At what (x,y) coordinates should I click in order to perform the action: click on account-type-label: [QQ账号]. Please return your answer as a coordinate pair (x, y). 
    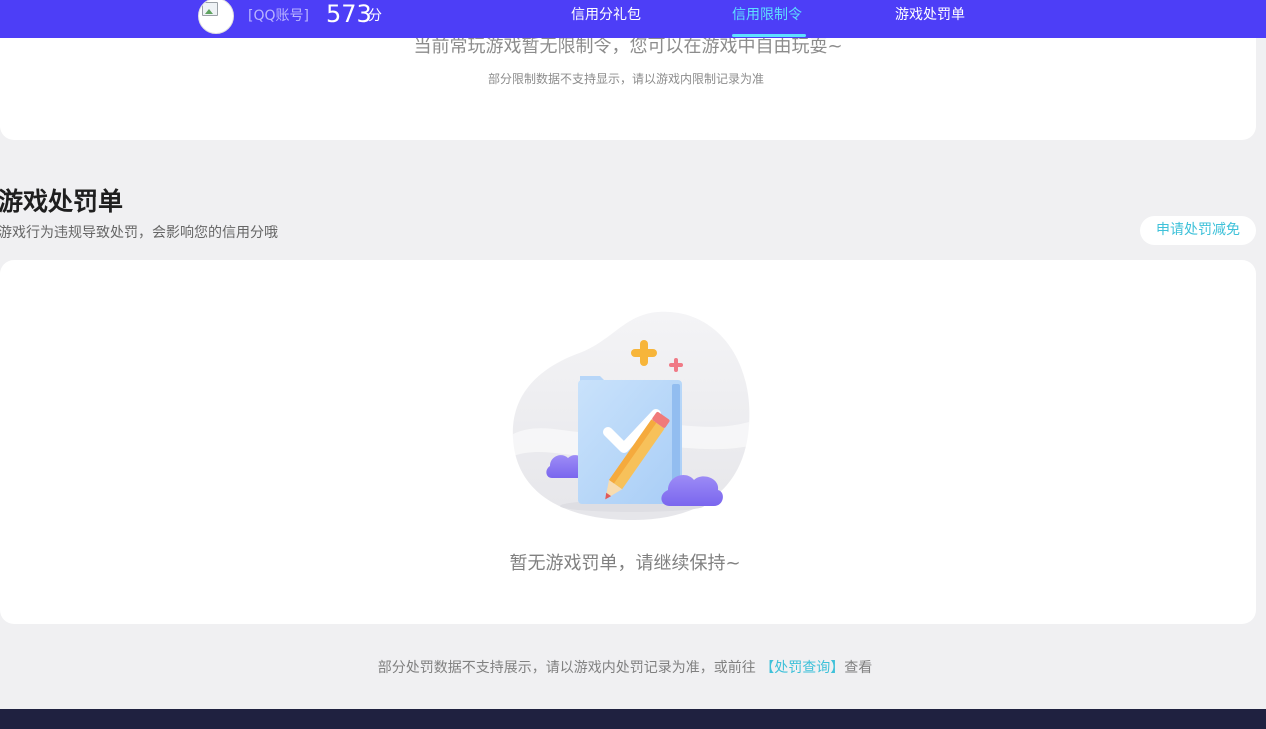
    Looking at the image, I should click on (278, 16).